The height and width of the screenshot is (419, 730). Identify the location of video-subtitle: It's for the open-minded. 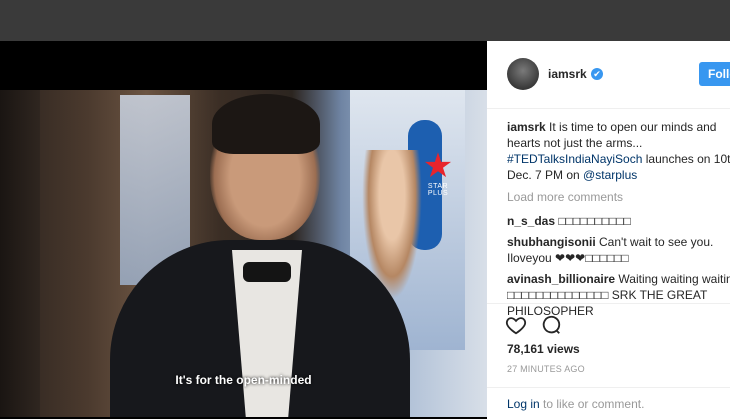
(243, 380).